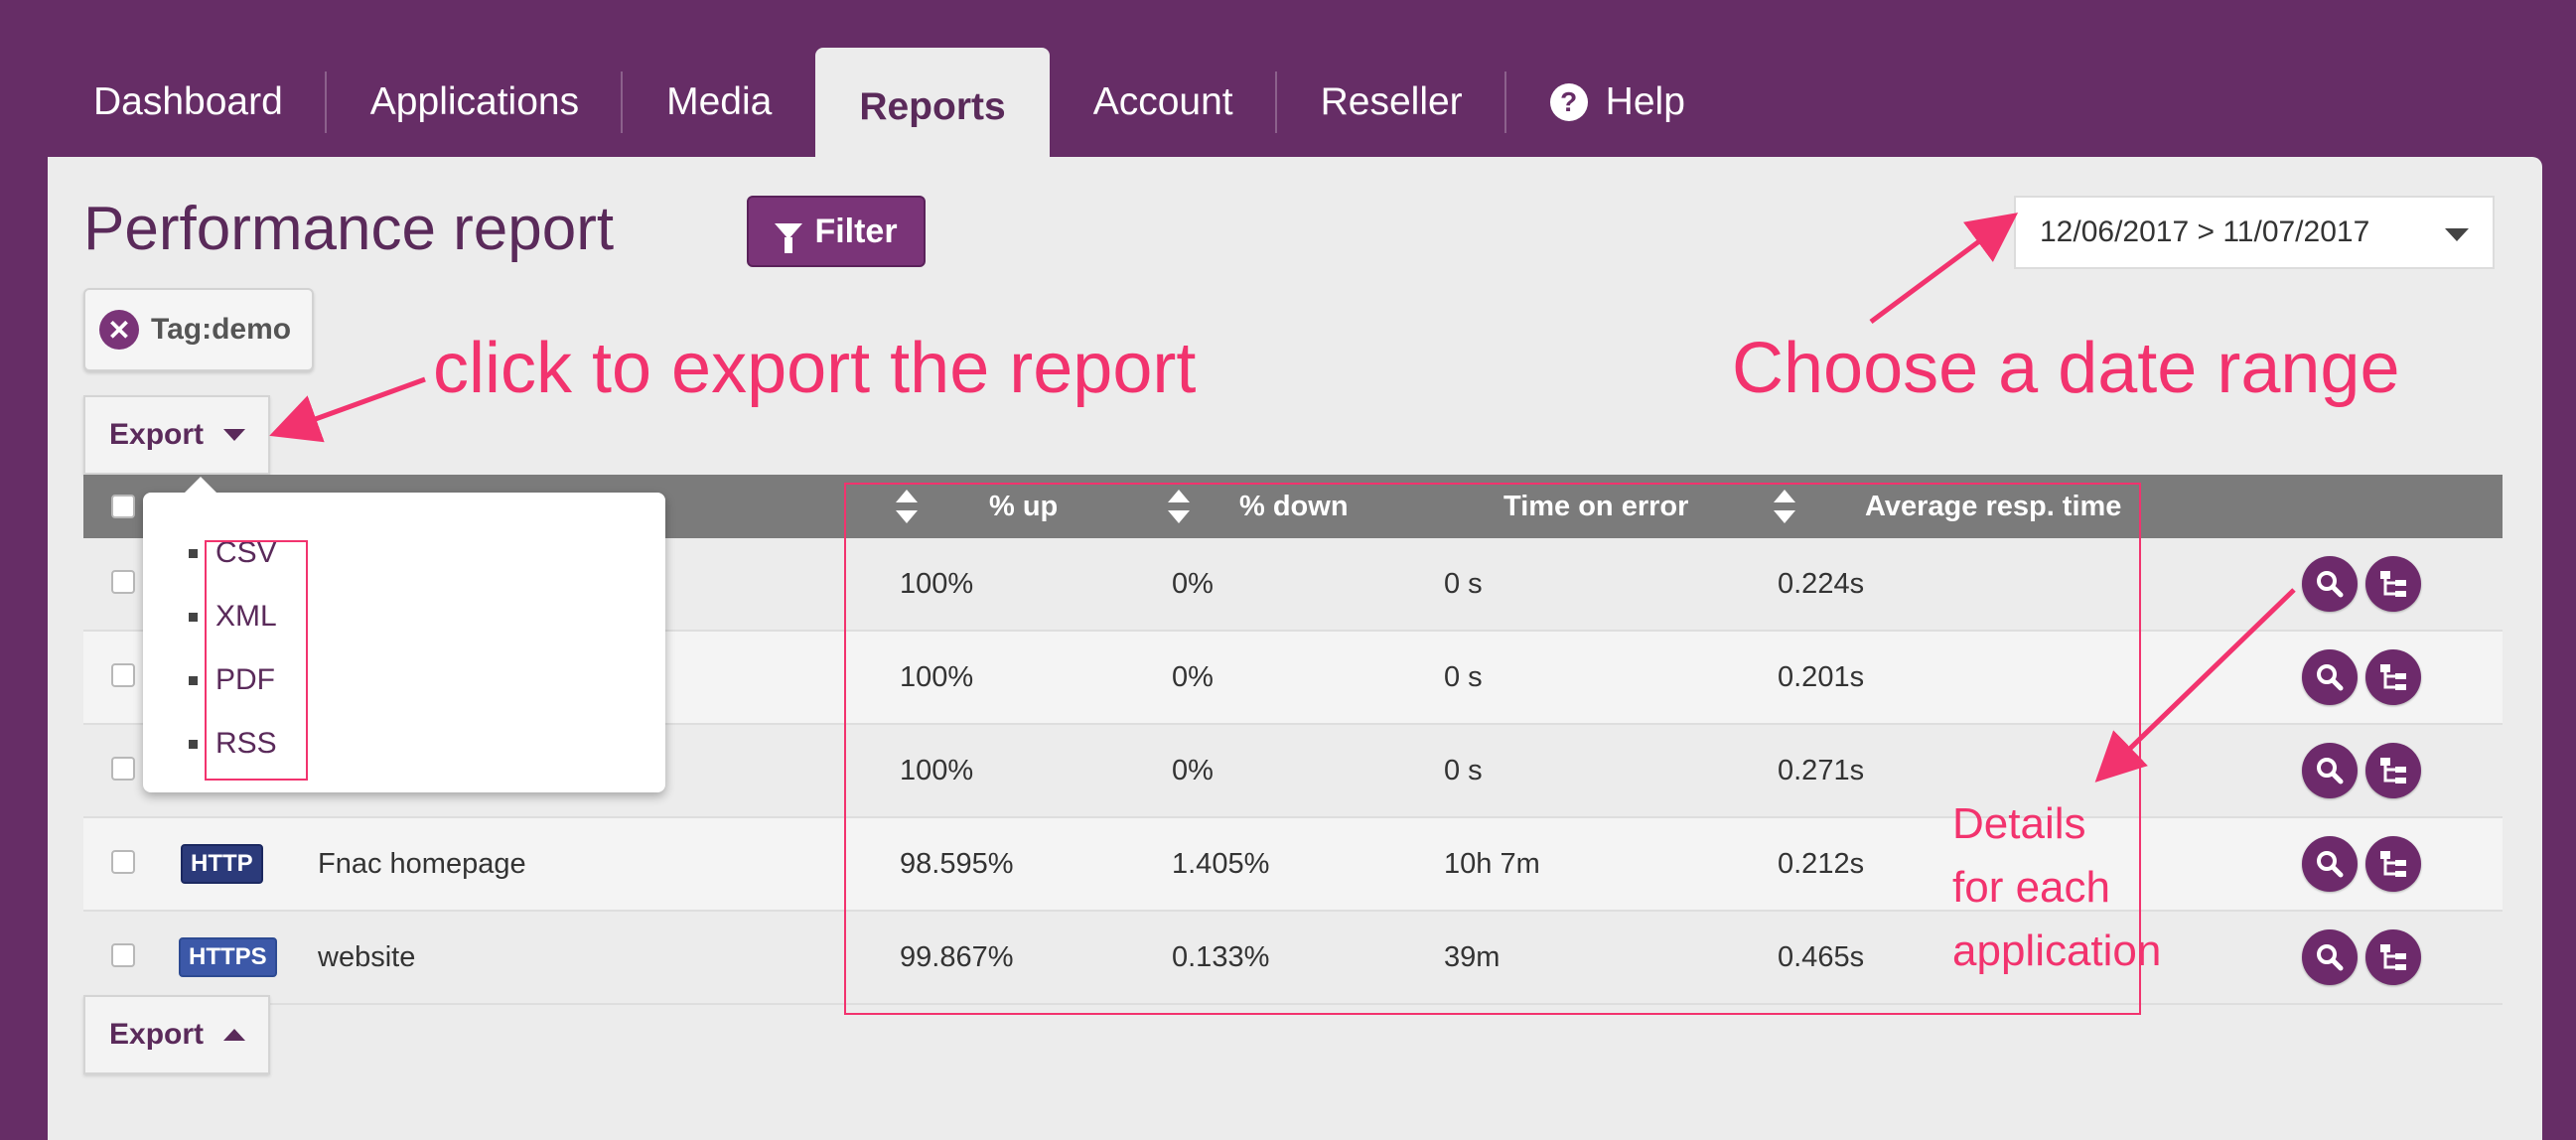 This screenshot has height=1140, width=2576. Describe the element at coordinates (348, 409) in the screenshot. I see `arrow-to-export` at that location.